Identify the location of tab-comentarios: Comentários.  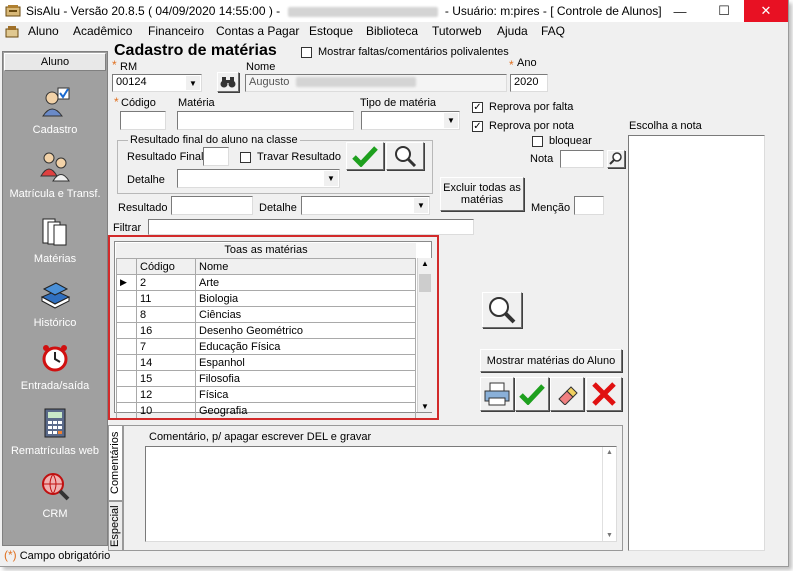
(115, 463).